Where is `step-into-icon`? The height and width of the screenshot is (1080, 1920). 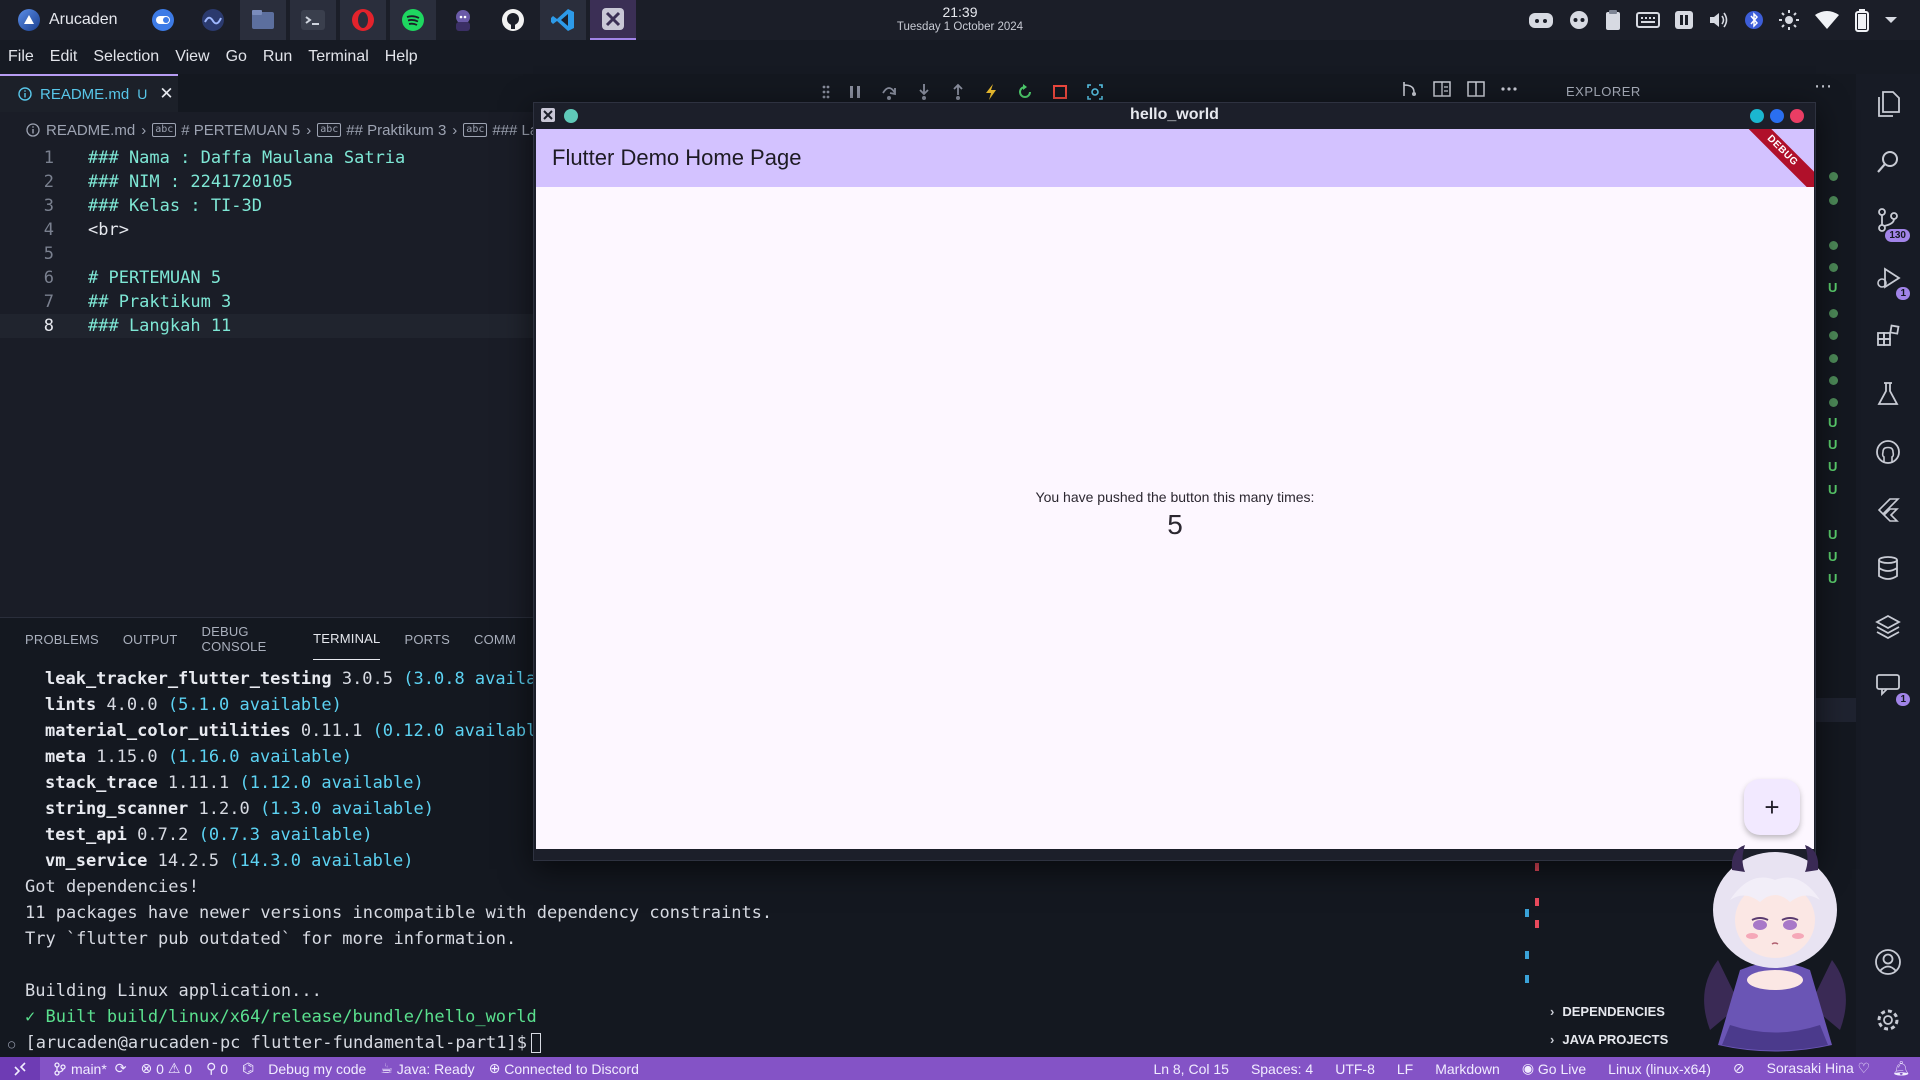 step-into-icon is located at coordinates (924, 92).